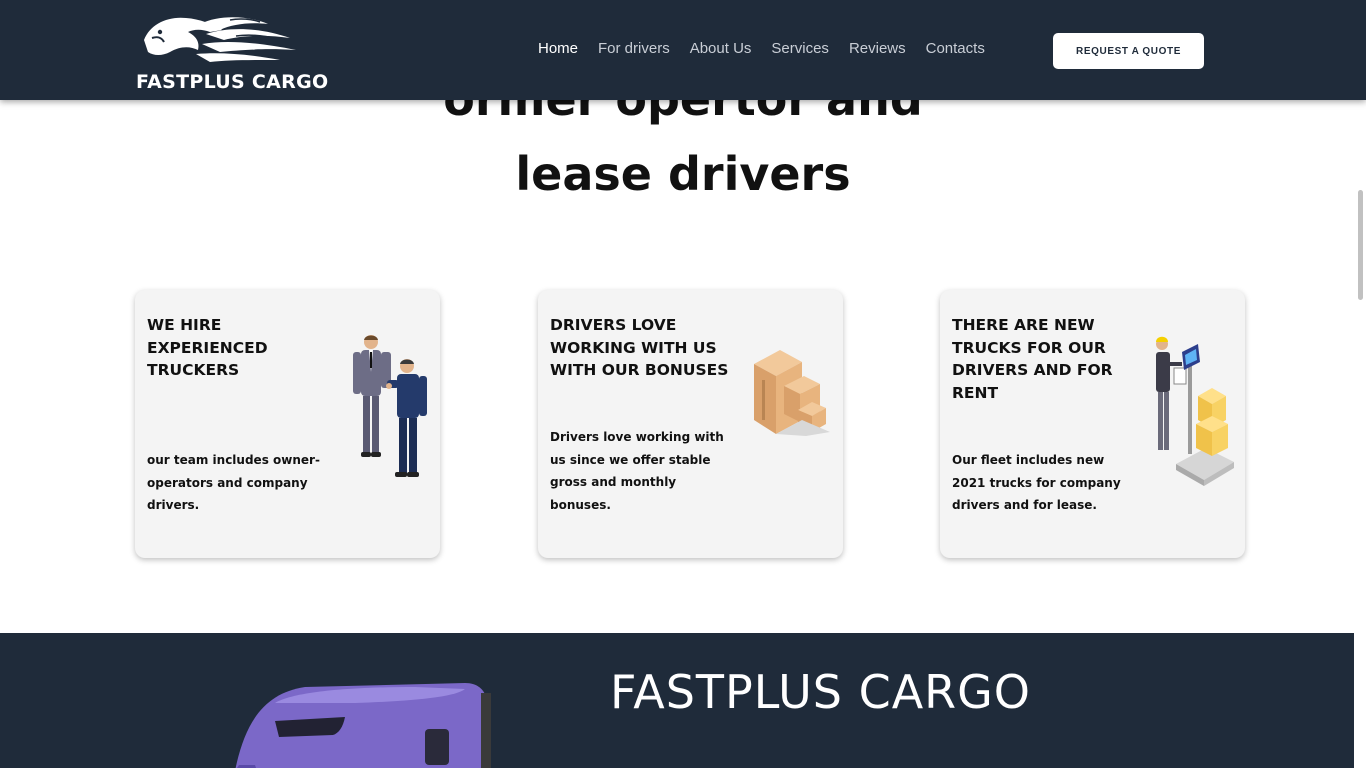 The height and width of the screenshot is (768, 1366). What do you see at coordinates (220, 39) in the screenshot?
I see `panther-logo-icon` at bounding box center [220, 39].